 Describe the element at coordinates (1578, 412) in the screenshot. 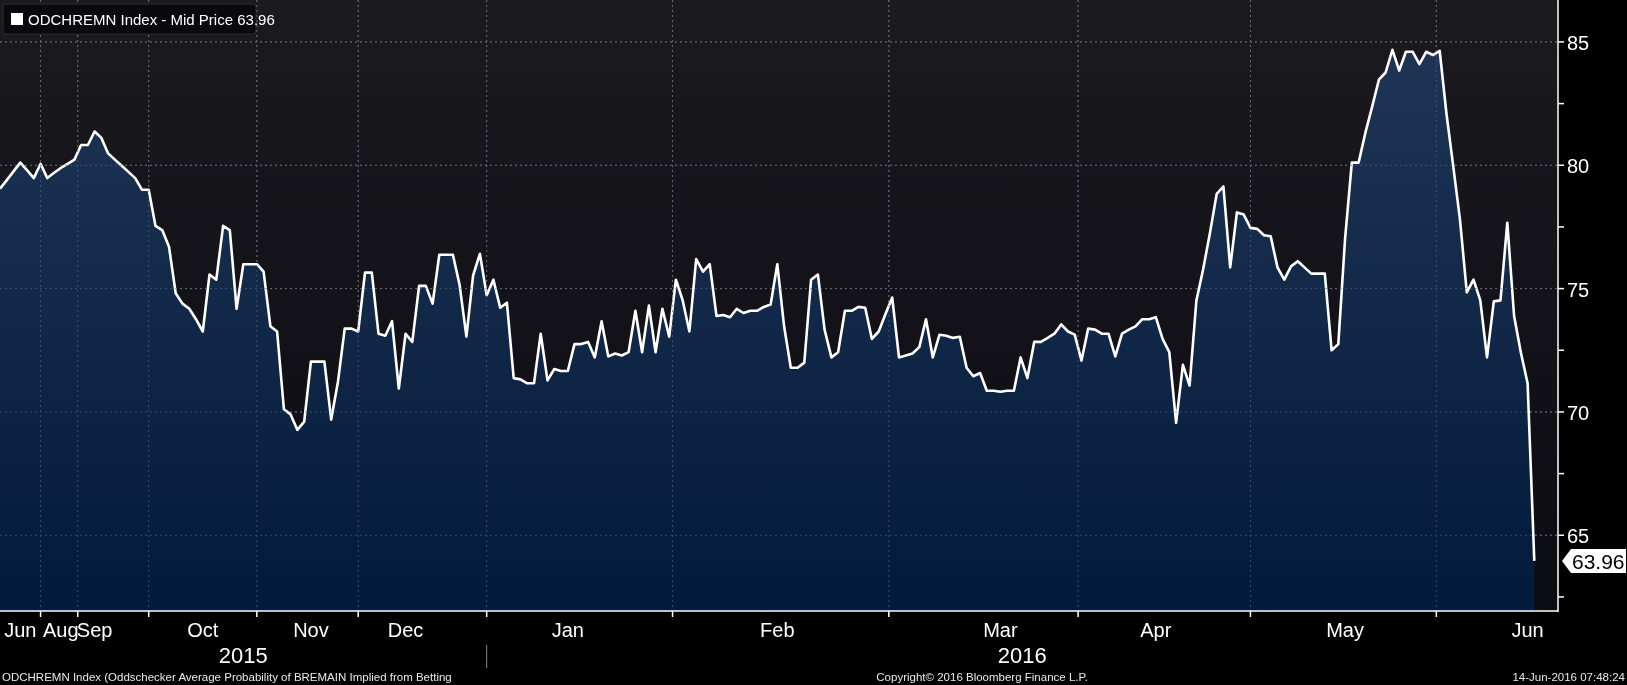

I see `y-tick-label: 70` at that location.